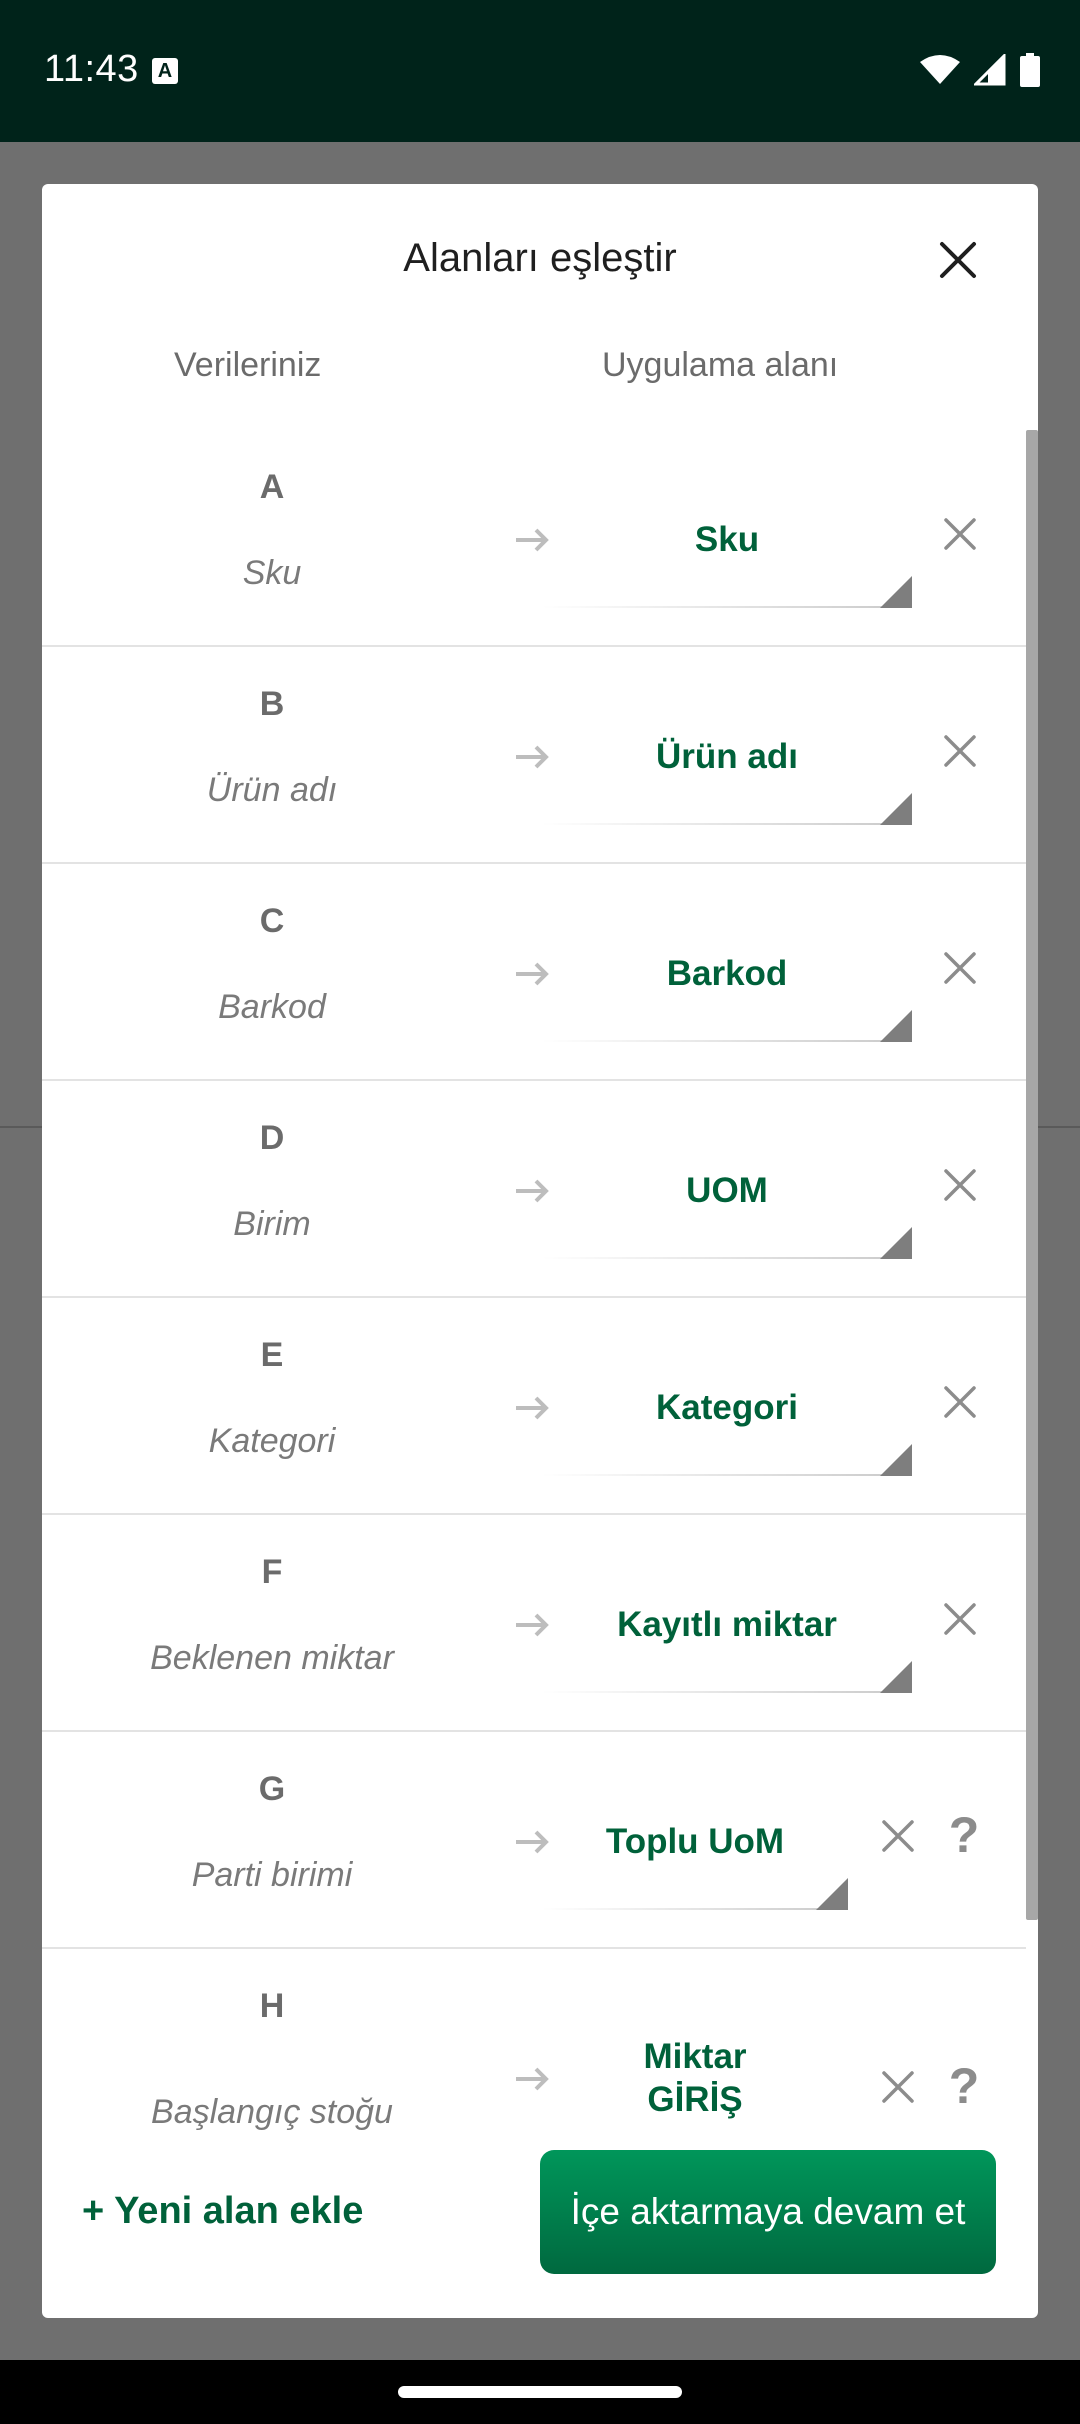  What do you see at coordinates (272, 2112) in the screenshot?
I see `source-field-name: Başlangıç stoğu` at bounding box center [272, 2112].